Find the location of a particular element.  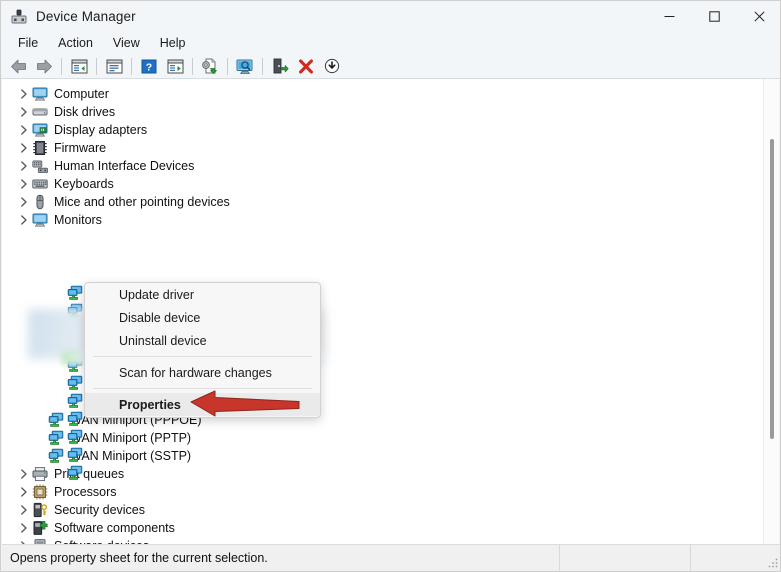

help-icon: ? is located at coordinates (149, 66).